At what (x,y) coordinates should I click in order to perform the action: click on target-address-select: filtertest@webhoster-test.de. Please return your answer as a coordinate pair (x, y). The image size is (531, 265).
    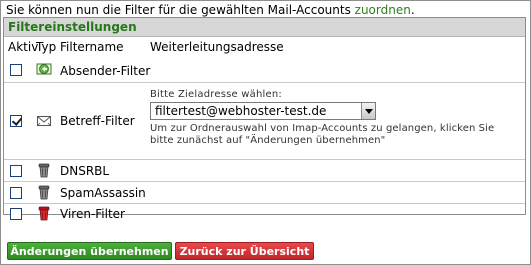
    Looking at the image, I should click on (263, 111).